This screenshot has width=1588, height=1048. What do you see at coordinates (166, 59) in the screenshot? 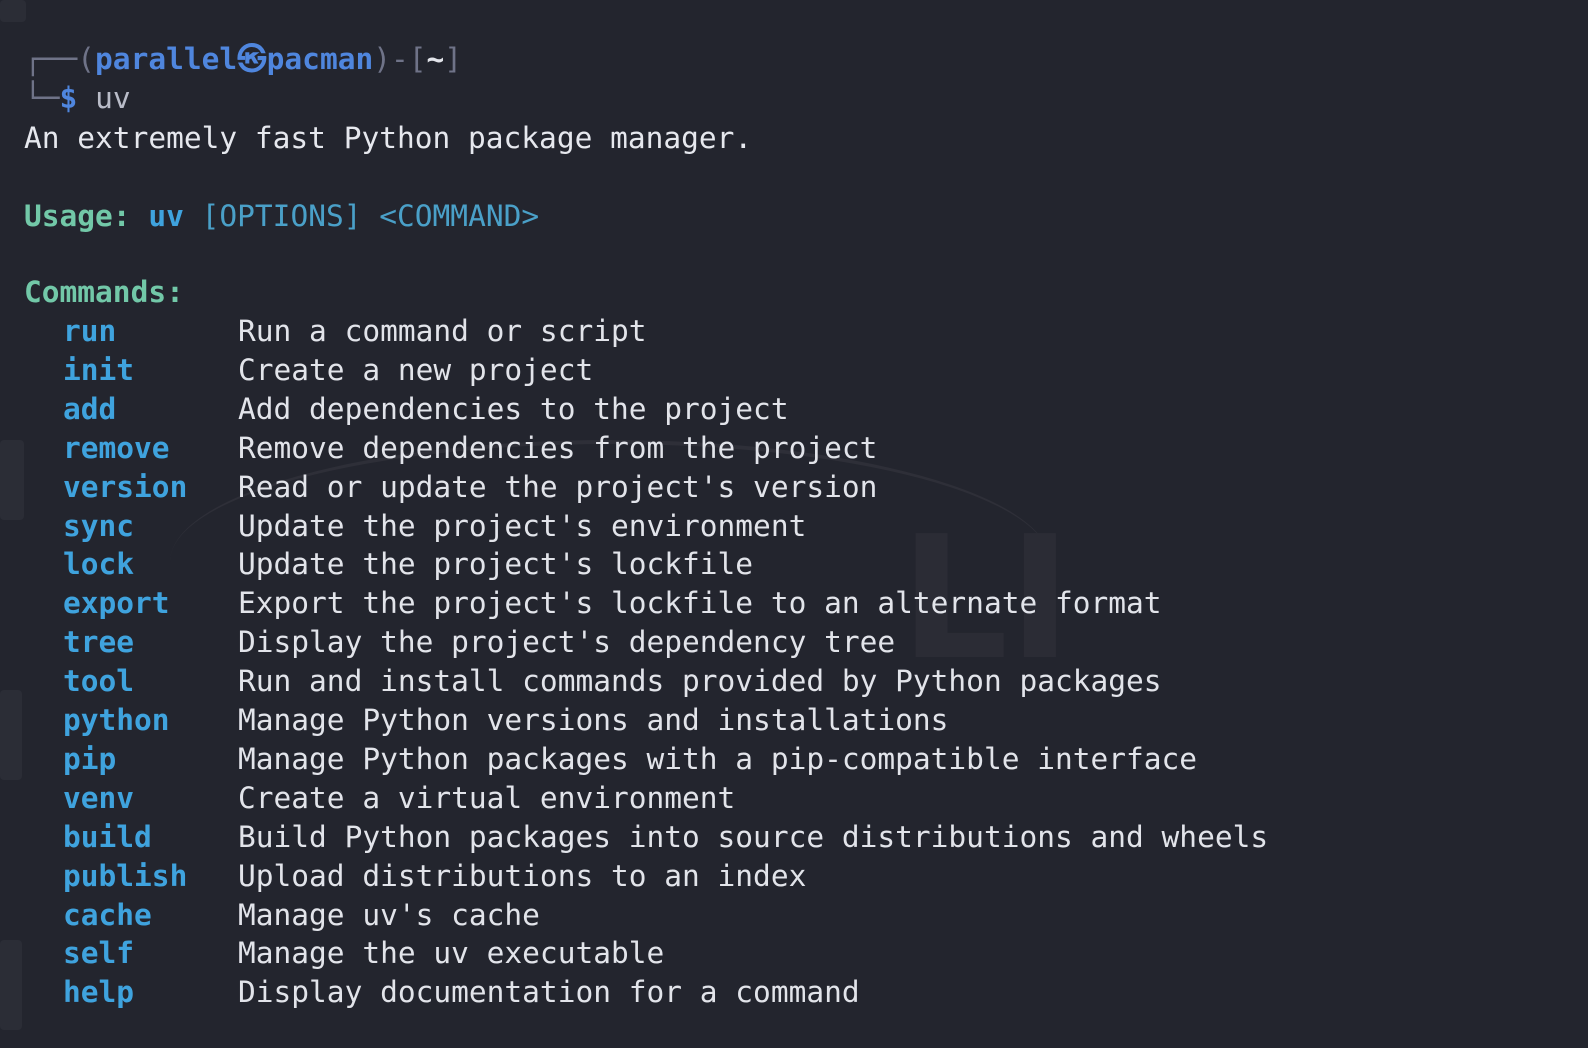
I see `prompt-user: parallel` at bounding box center [166, 59].